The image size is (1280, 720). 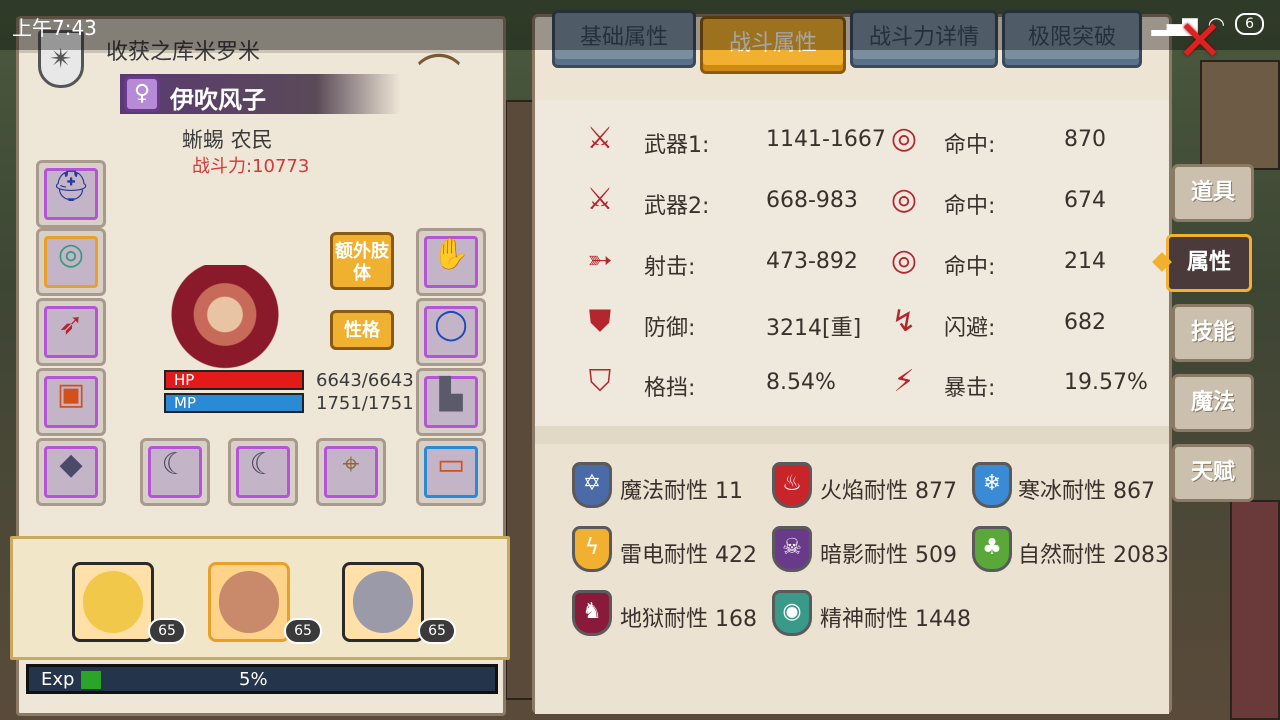 I want to click on equip-slot-gloves: ✋, so click(x=451, y=262).